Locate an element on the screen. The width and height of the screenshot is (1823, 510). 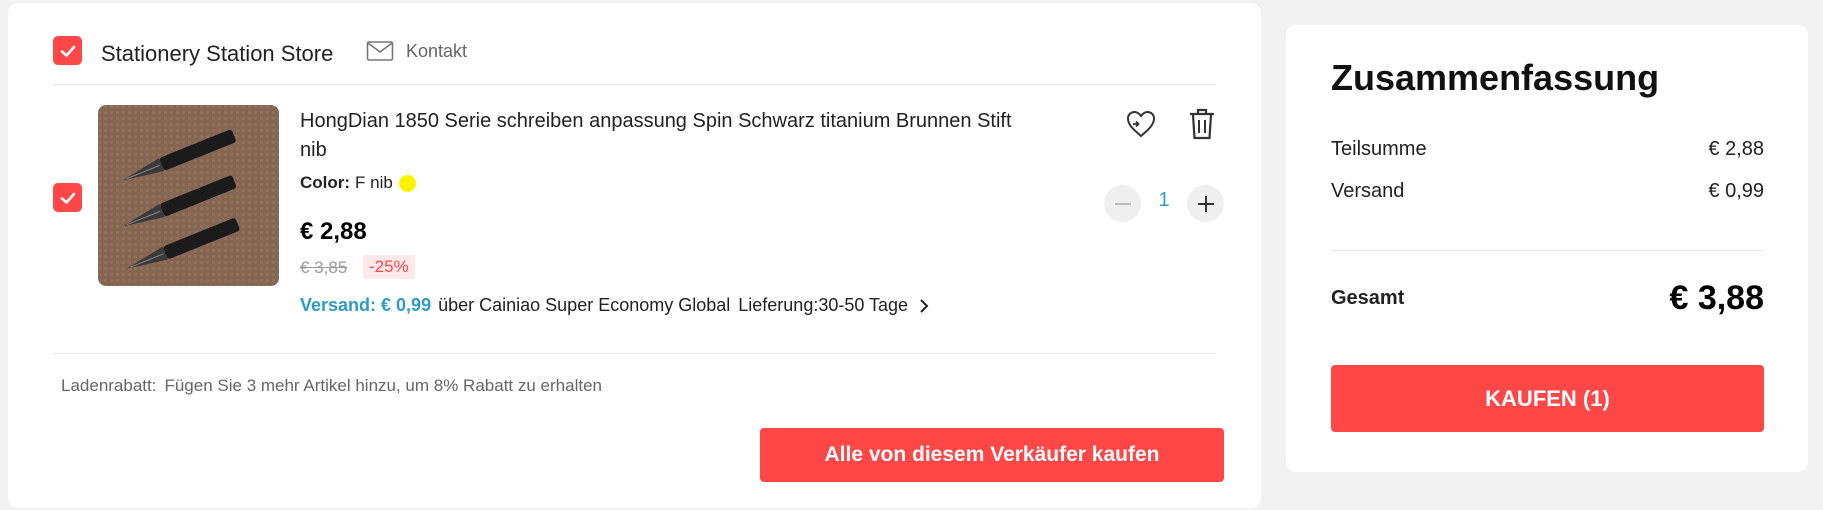
minus-icon is located at coordinates (1122, 203).